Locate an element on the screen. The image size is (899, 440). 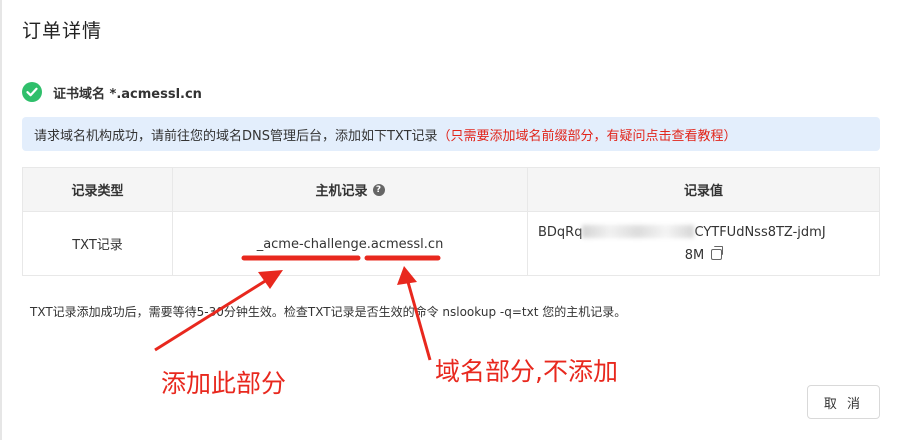
alert-tutorial-link: （只需要添加域名前缀部分，有疑问点击查看教程） is located at coordinates (587, 134).